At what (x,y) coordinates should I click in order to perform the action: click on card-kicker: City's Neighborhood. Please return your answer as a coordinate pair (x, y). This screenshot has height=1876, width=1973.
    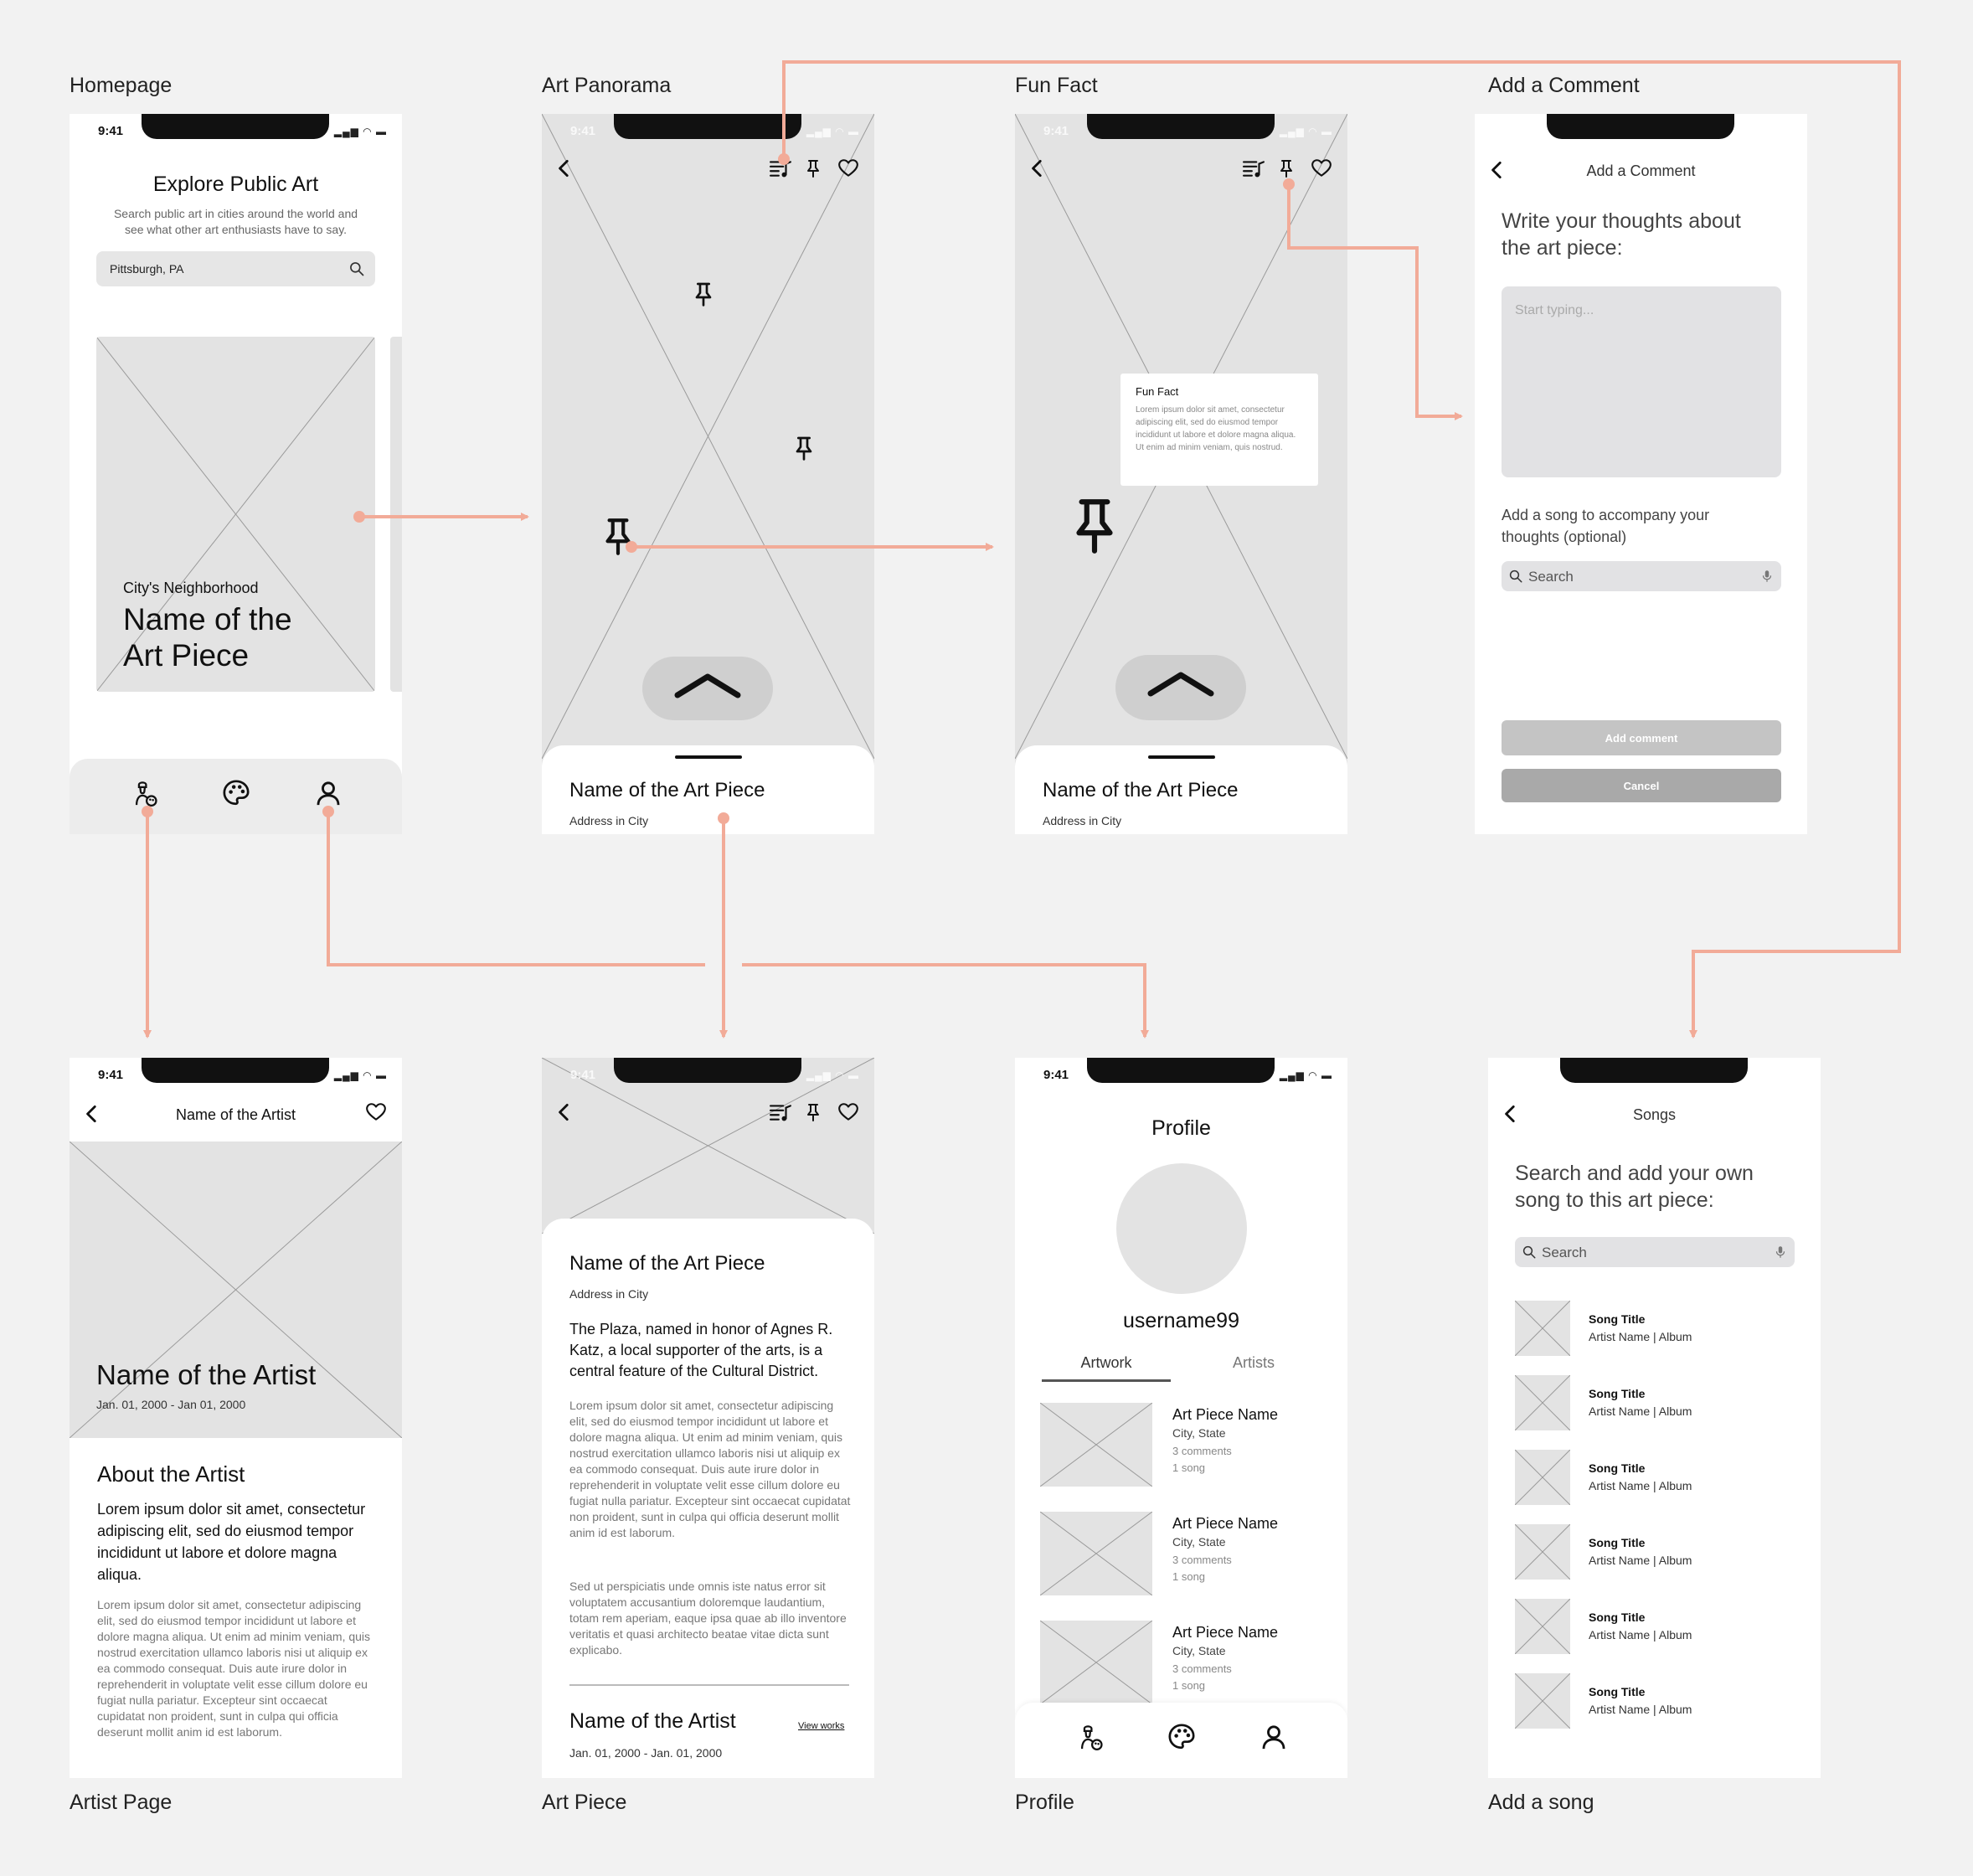
    Looking at the image, I should click on (191, 588).